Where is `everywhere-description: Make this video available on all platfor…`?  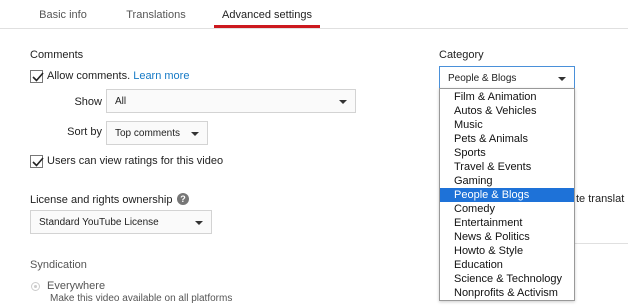 everywhere-description: Make this video available on all platfor… is located at coordinates (141, 298).